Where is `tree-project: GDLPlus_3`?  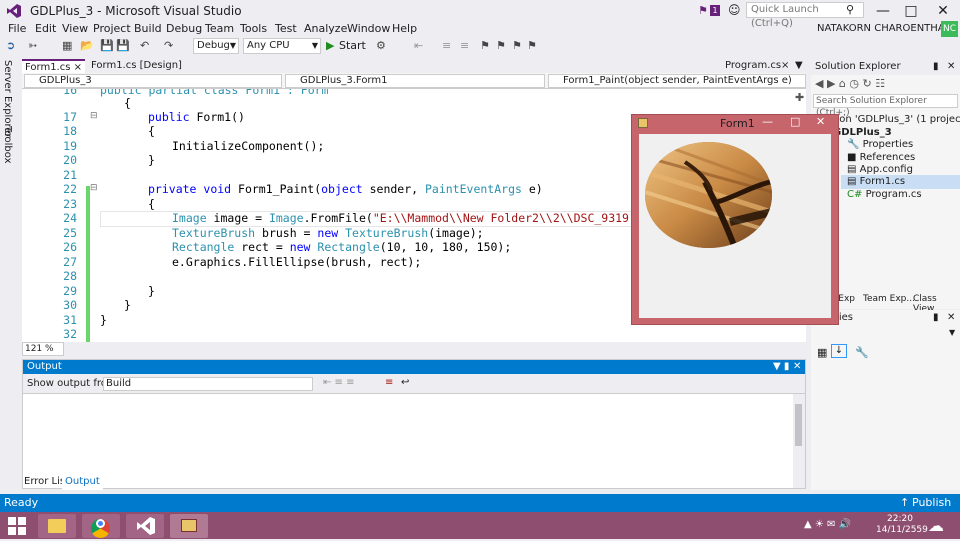
tree-project: GDLPlus_3 is located at coordinates (862, 132).